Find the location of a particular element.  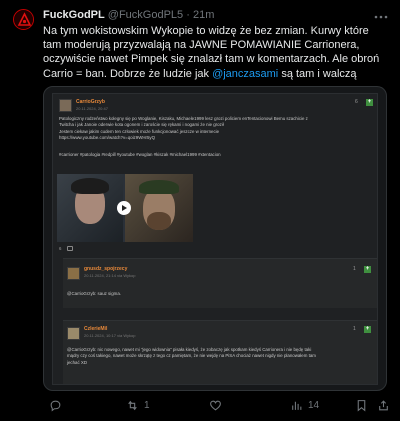

retweet-count: 1 is located at coordinates (147, 405).